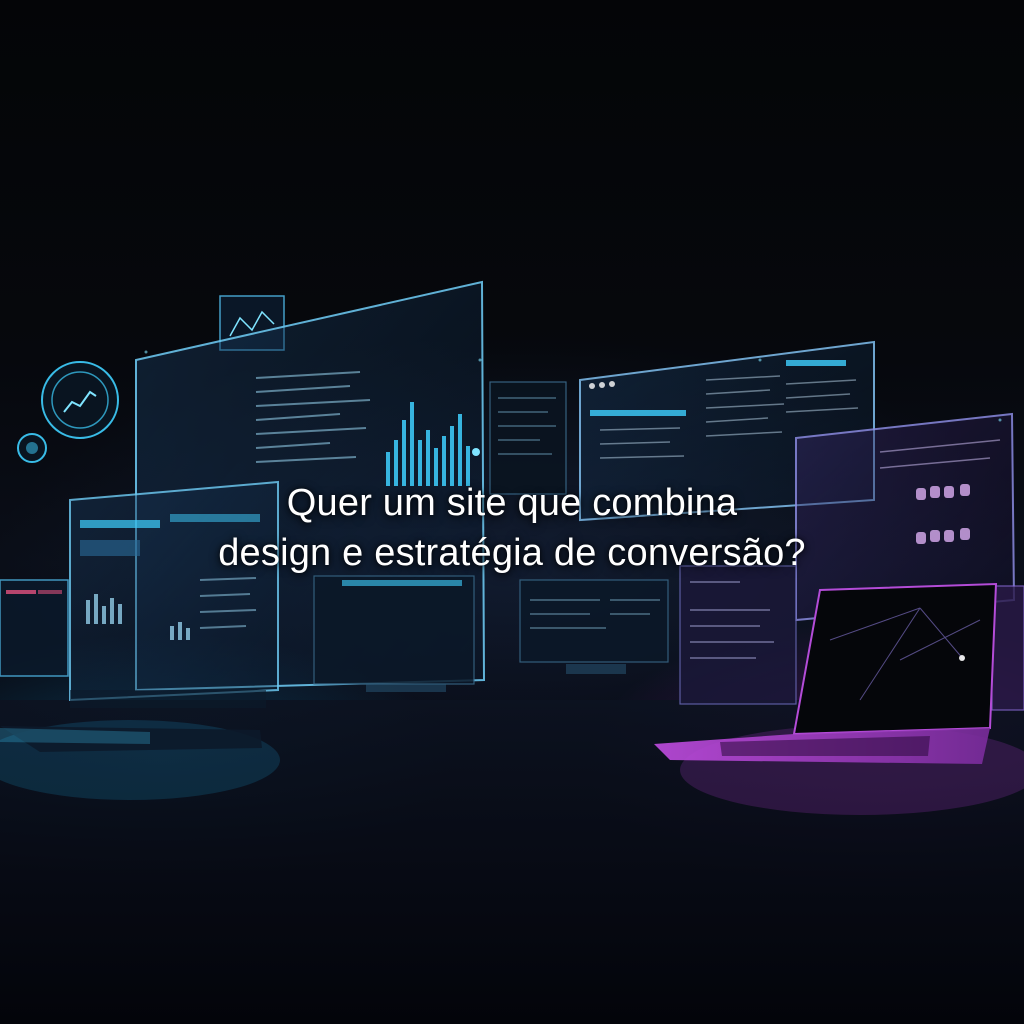  I want to click on lower-panels, so click(491, 633).